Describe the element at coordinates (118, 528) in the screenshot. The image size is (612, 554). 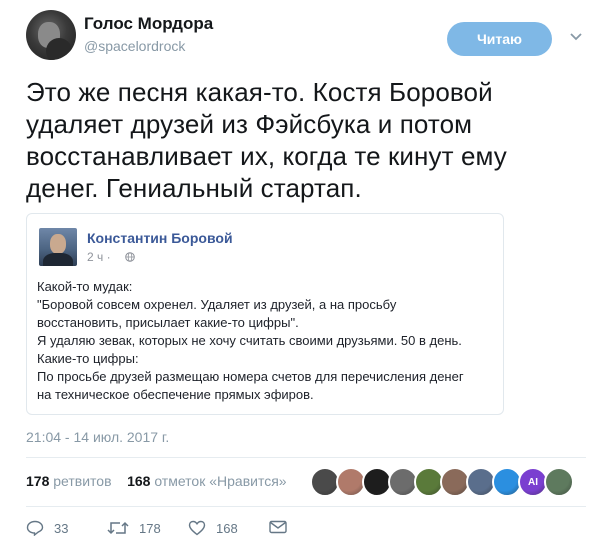
I see `retweet-icon` at that location.